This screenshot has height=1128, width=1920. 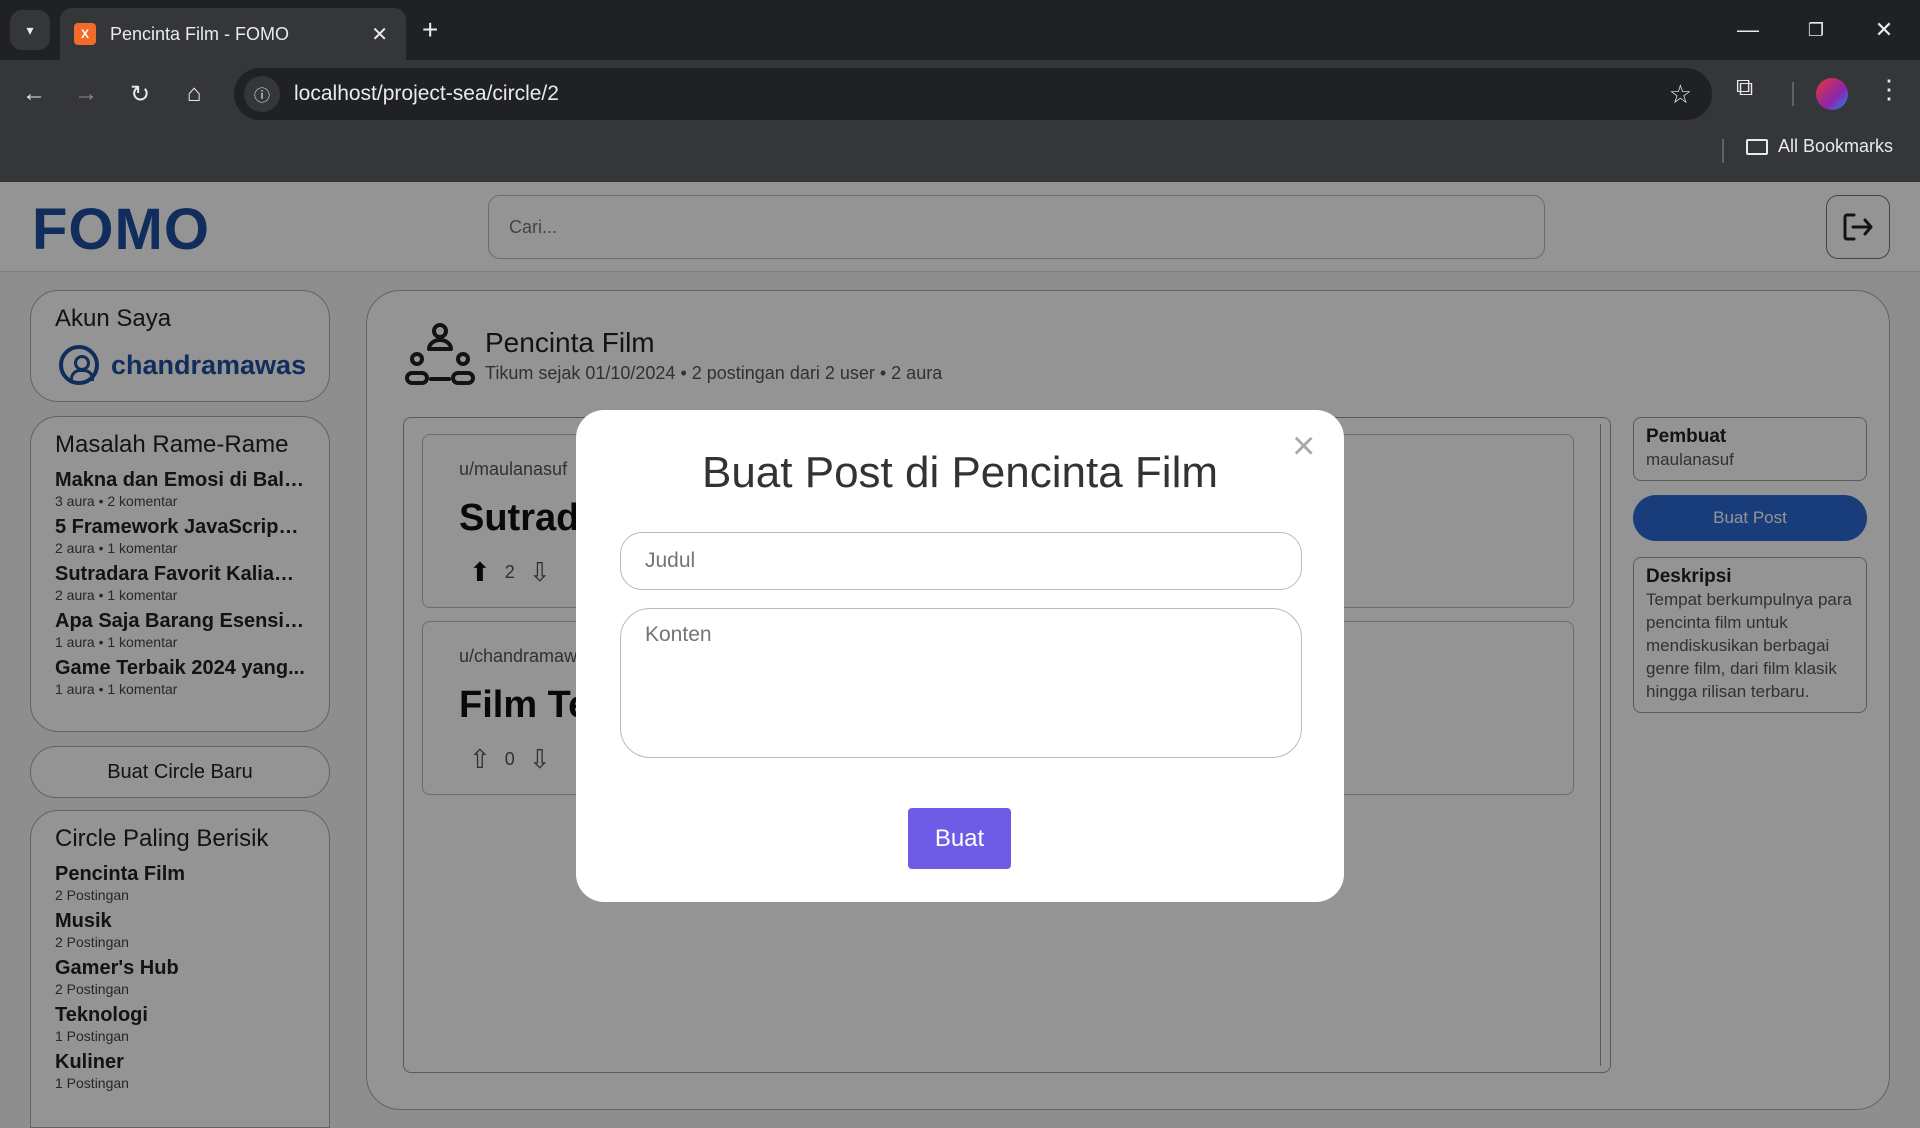 I want to click on all-bookmarks: All Bookmarks, so click(x=1819, y=146).